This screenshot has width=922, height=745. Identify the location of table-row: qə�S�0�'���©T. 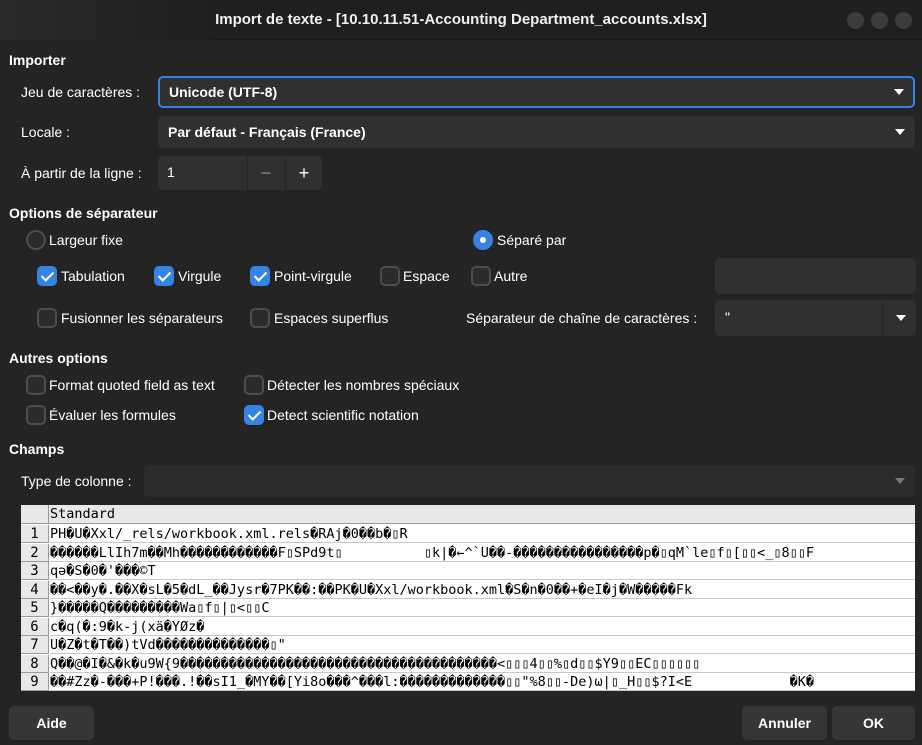
(482, 571).